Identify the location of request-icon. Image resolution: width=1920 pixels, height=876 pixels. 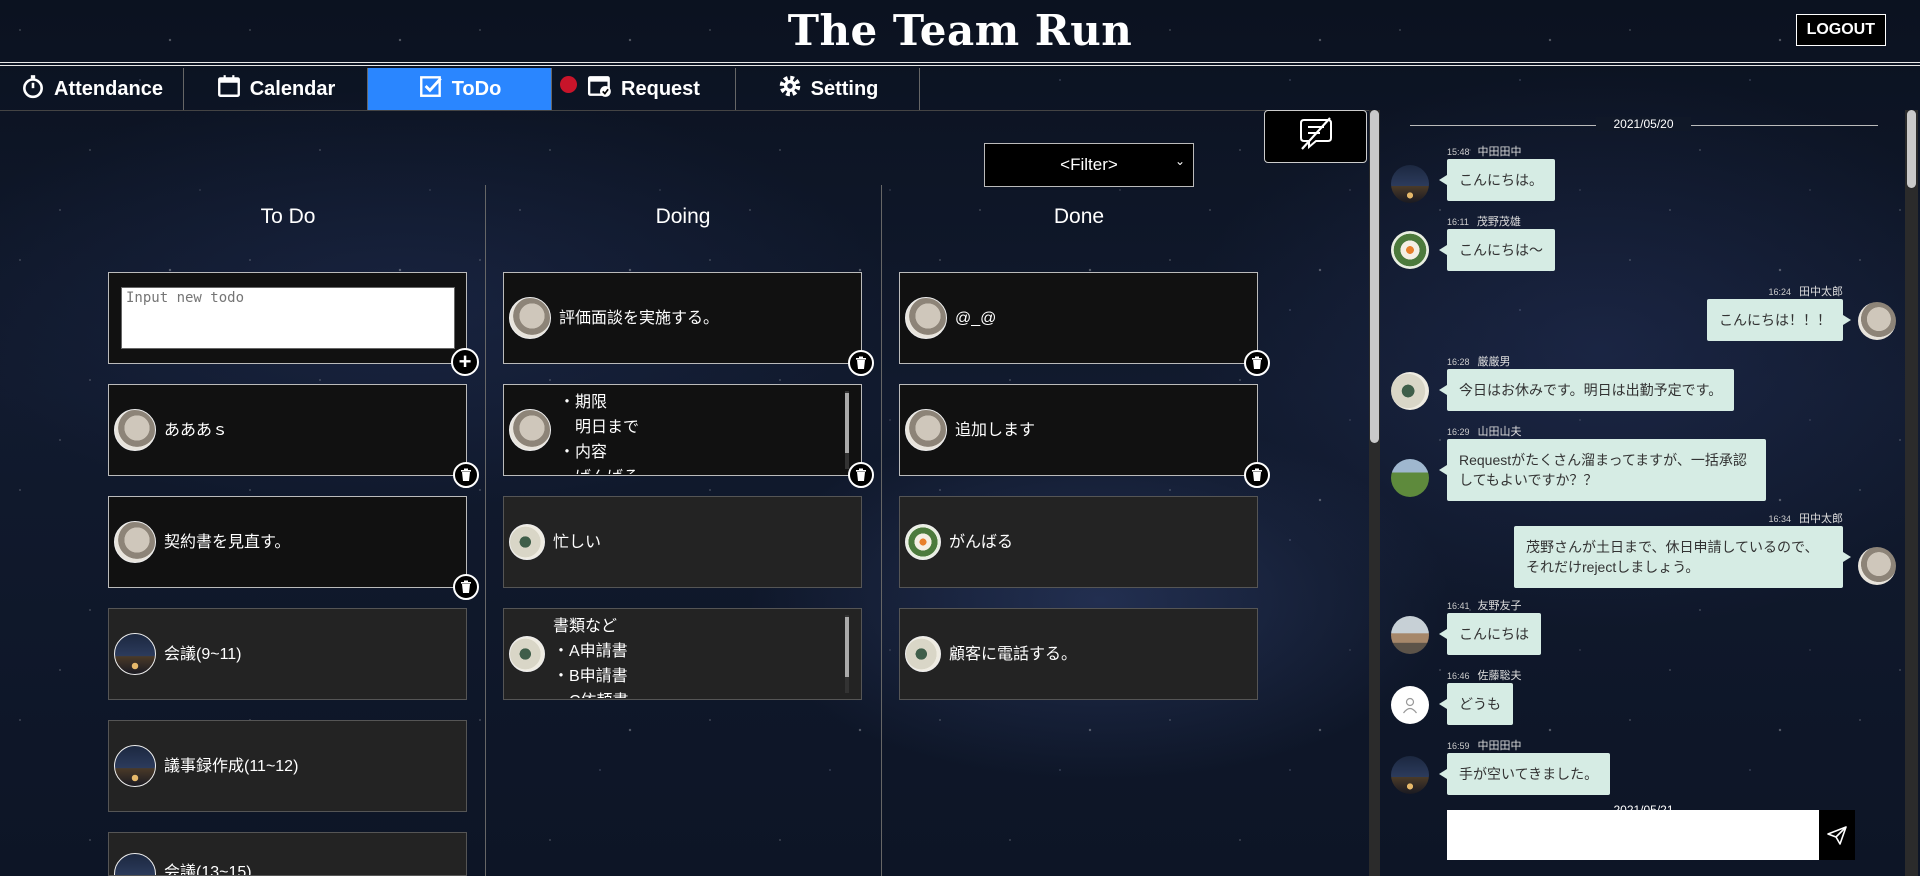
(600, 89).